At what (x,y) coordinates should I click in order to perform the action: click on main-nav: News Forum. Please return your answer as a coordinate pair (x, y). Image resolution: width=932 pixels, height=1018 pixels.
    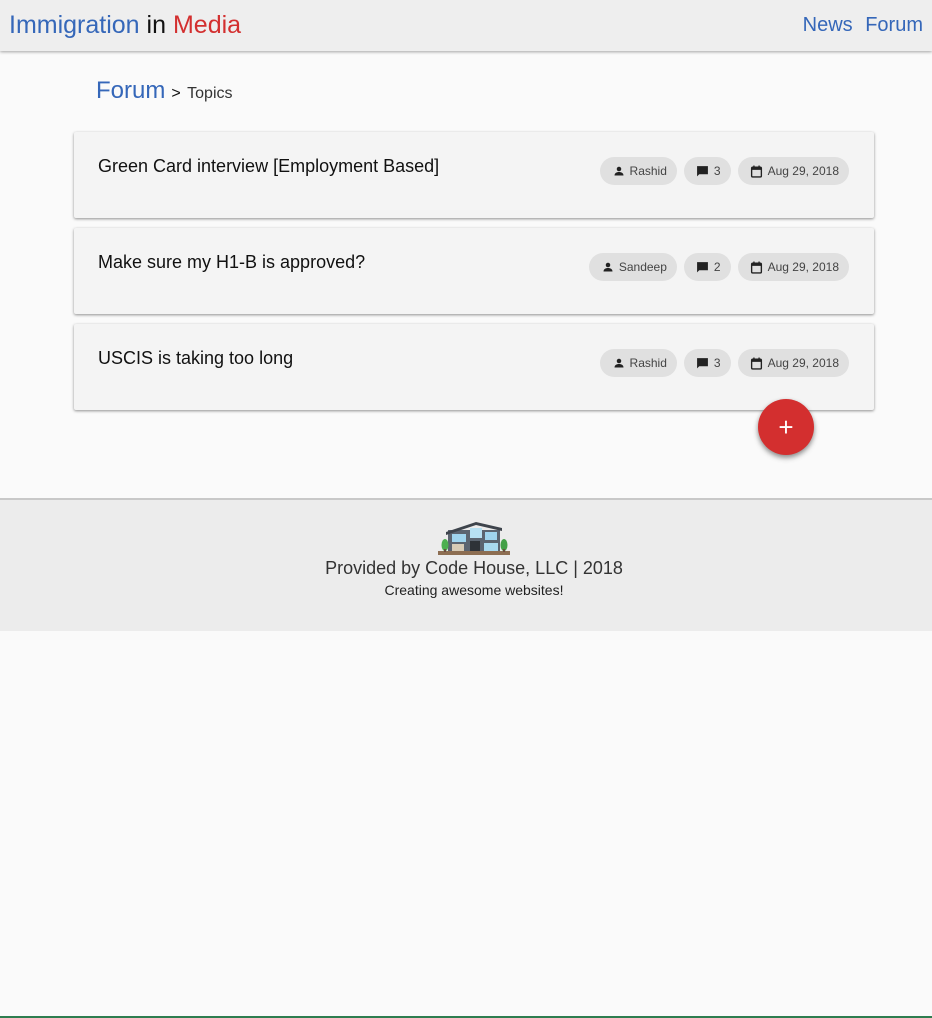
    Looking at the image, I should click on (859, 25).